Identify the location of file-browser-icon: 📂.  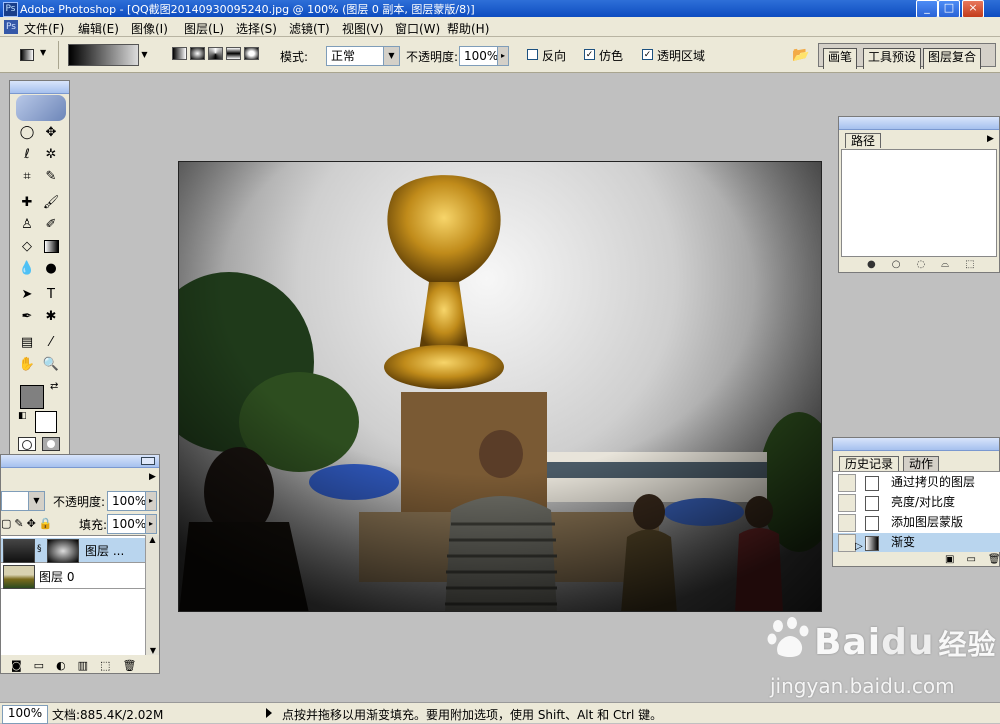
(801, 55).